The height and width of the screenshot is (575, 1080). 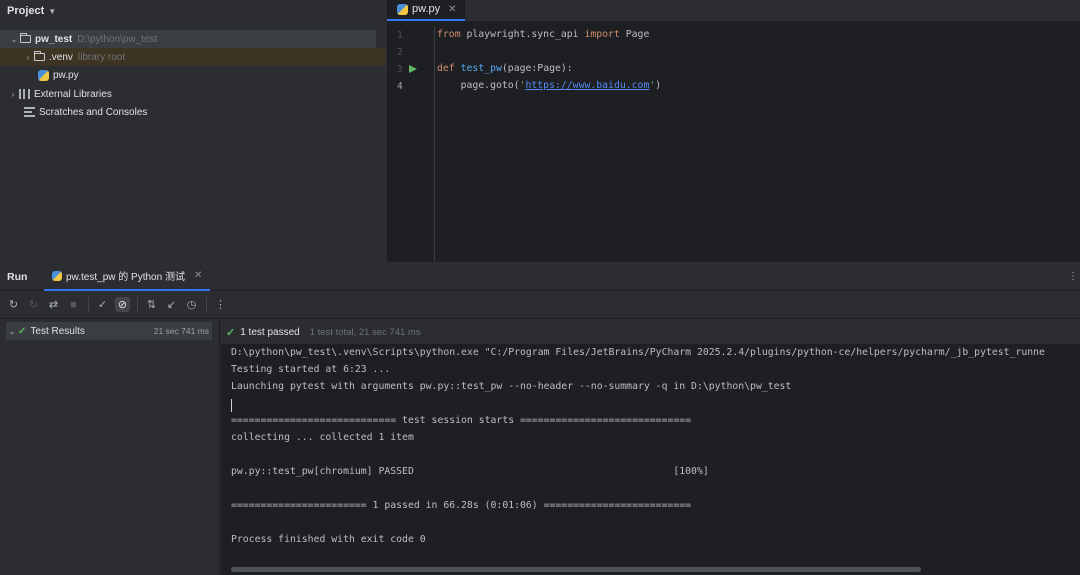 What do you see at coordinates (540, 277) in the screenshot?
I see `run-header: Run pw.test_pw 的 Python 测试 ✕ ⋮` at bounding box center [540, 277].